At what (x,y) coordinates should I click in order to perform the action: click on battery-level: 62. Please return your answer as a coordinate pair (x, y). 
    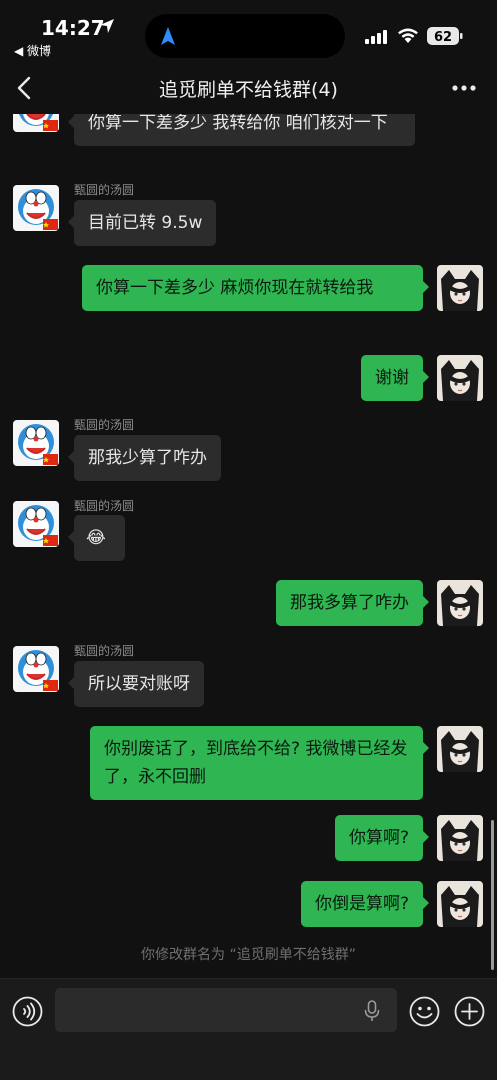
    Looking at the image, I should click on (443, 37).